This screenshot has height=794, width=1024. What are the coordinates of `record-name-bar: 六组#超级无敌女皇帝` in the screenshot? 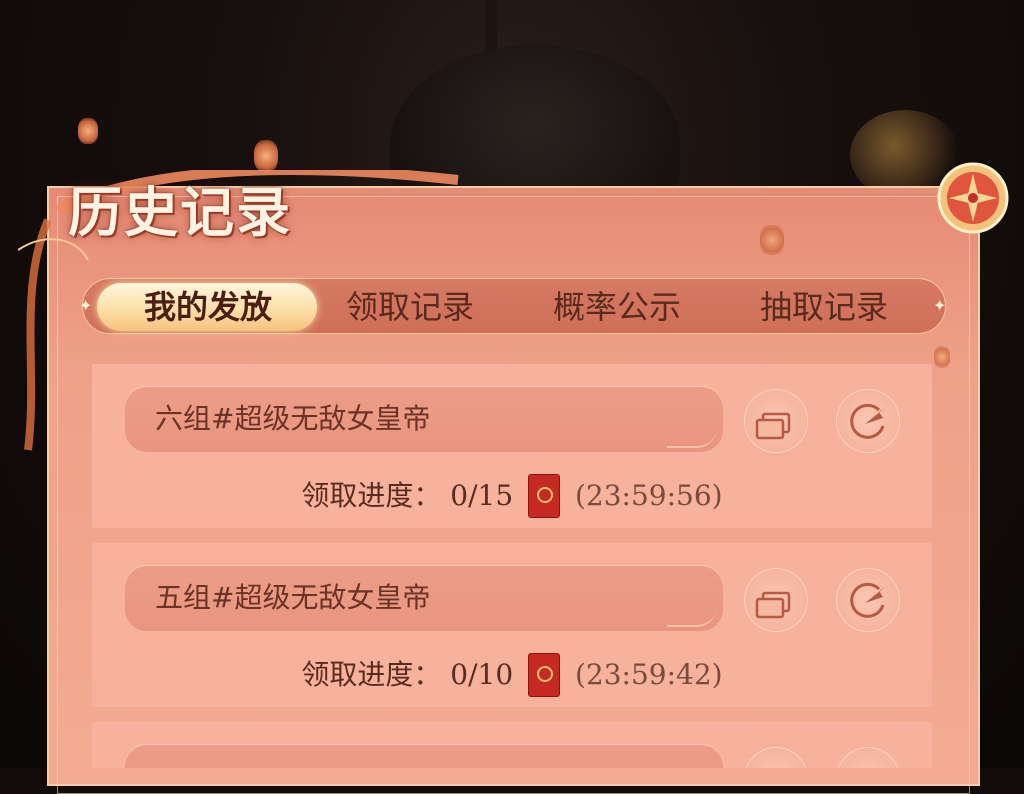 It's located at (424, 419).